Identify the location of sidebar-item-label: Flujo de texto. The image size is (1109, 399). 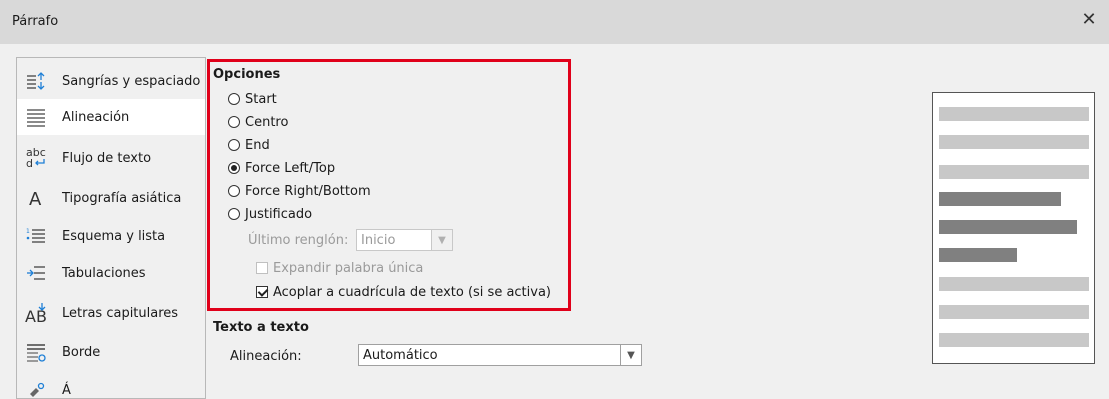
(107, 158).